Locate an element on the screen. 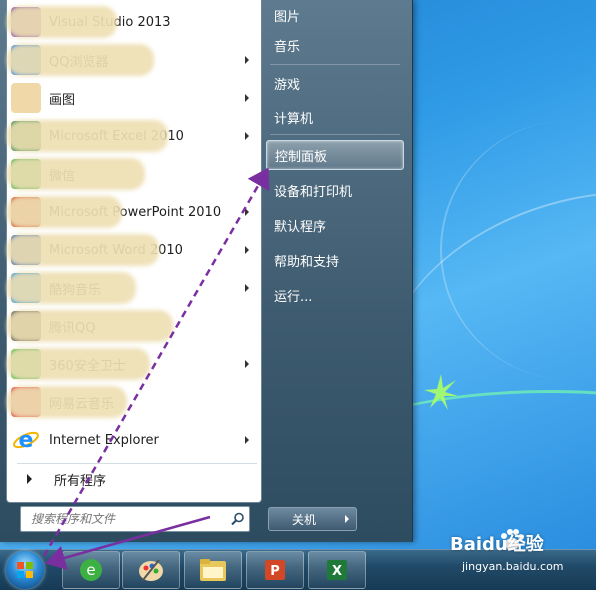 This screenshot has width=596, height=593. right-menu-item: 帮助和支持 is located at coordinates (335, 260).